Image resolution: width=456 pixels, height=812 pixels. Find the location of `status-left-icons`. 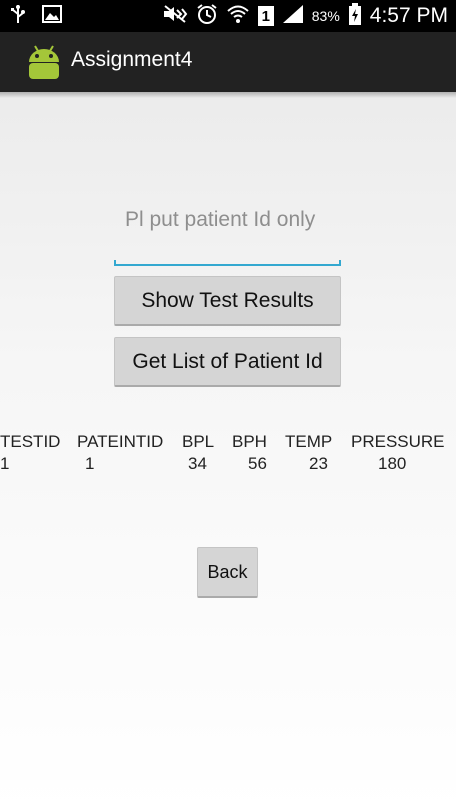

status-left-icons is located at coordinates (36, 16).